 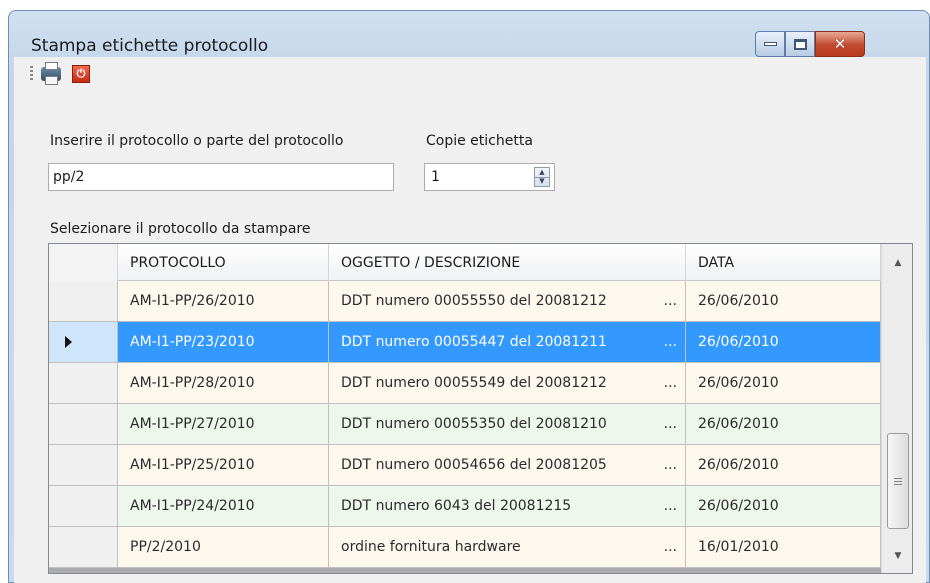 I want to click on cell-descrizione-text: DDT numero 00055447 del 20081211, so click(x=474, y=342).